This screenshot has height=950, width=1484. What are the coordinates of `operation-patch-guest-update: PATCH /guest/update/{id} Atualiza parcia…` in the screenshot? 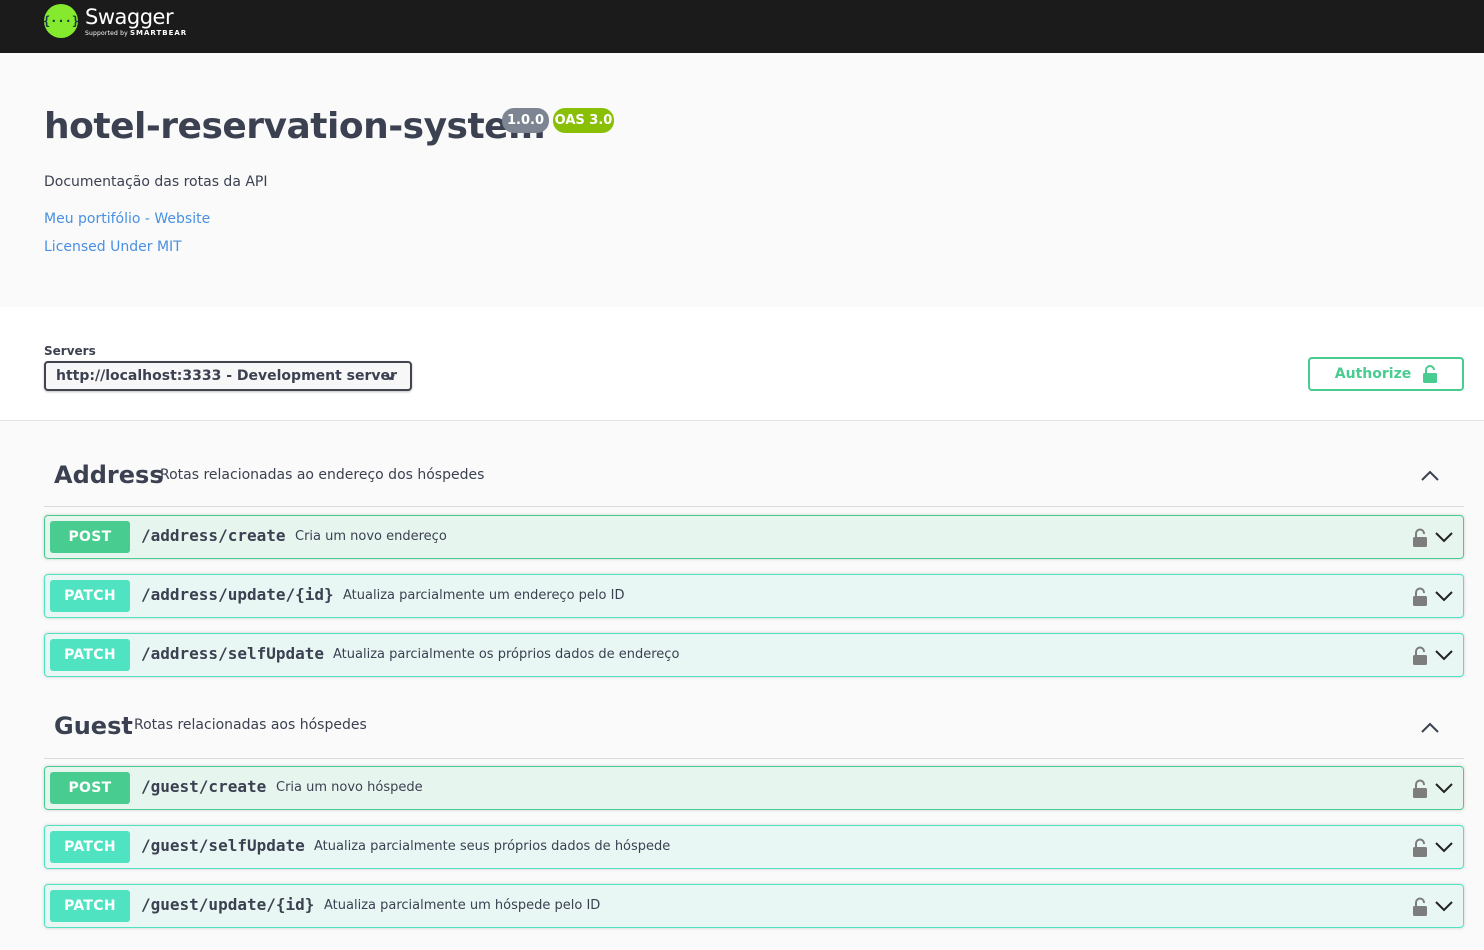 It's located at (754, 906).